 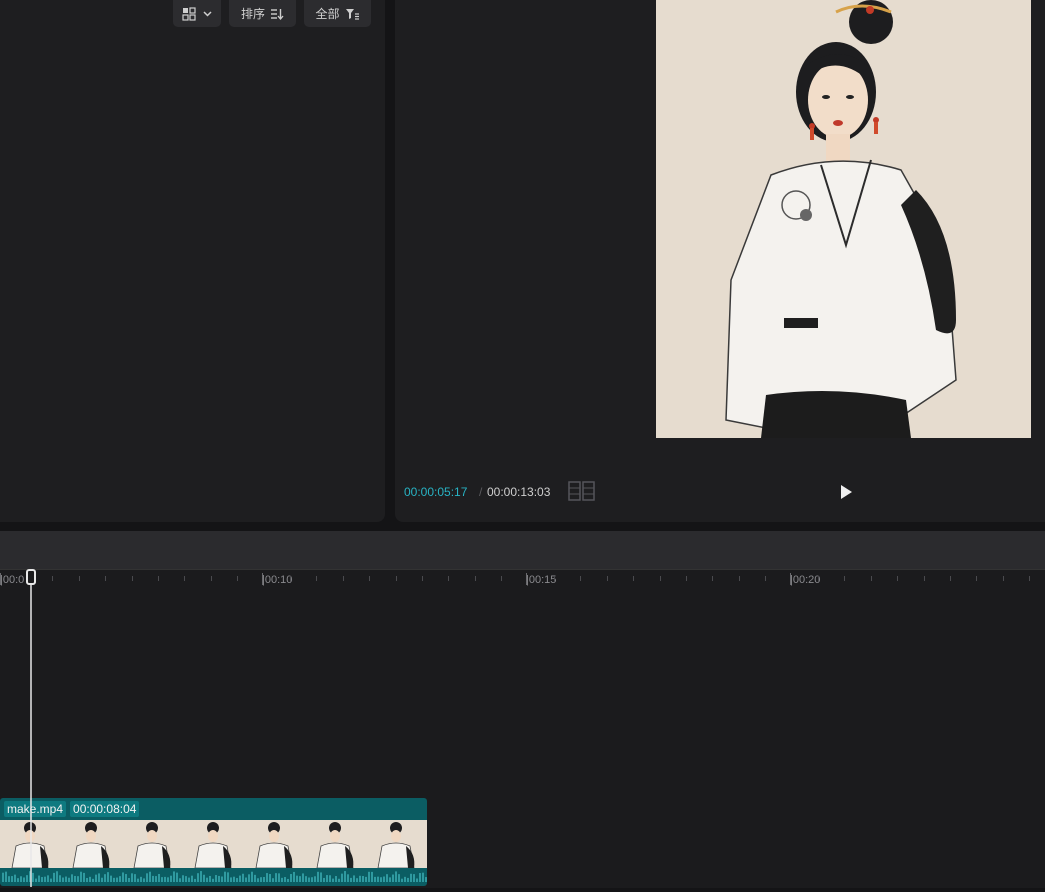 I want to click on filter-label: 全部, so click(x=327, y=14).